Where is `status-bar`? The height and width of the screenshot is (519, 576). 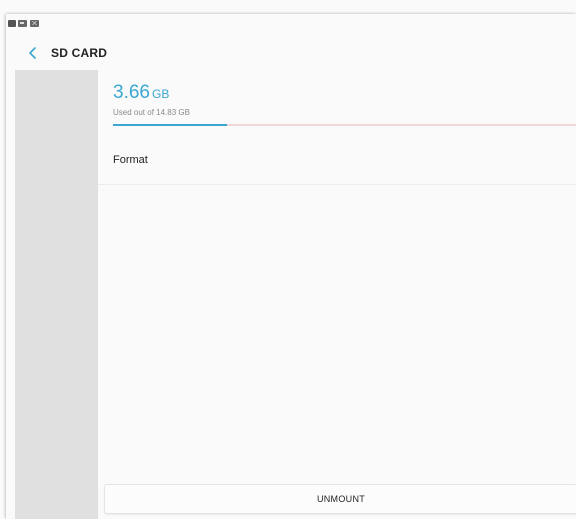
status-bar is located at coordinates (291, 24).